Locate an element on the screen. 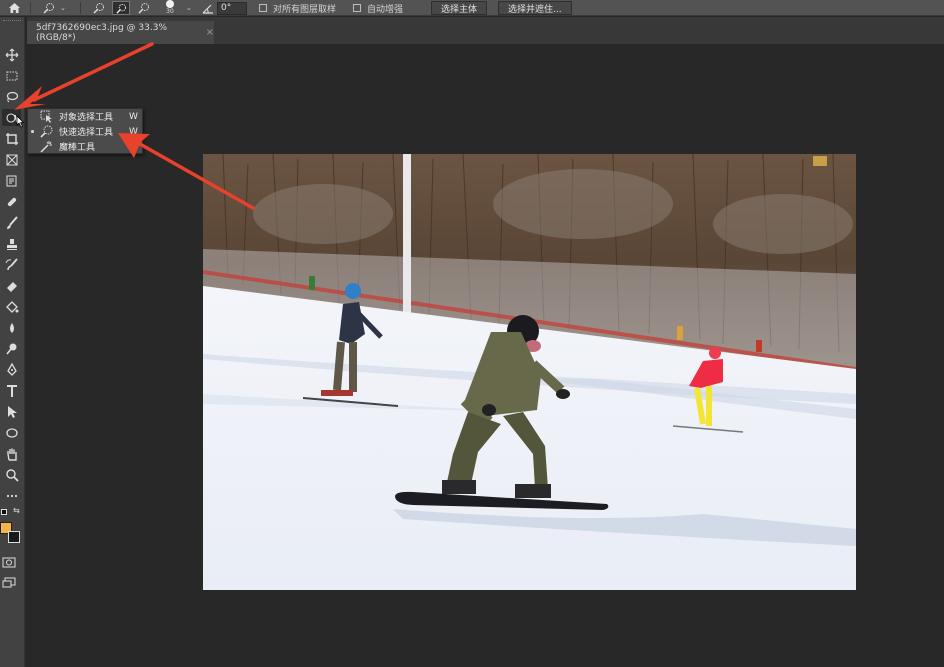  subtract-from-selection-mode is located at coordinates (144, 8).